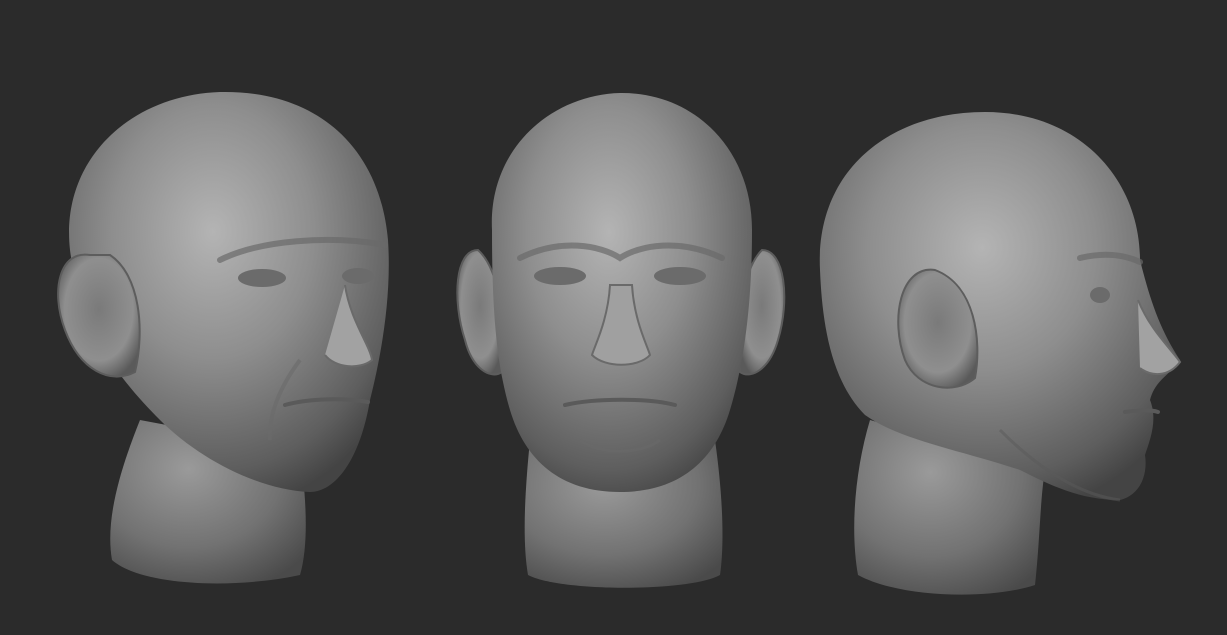 This screenshot has width=1227, height=635. What do you see at coordinates (1141, 411) in the screenshot?
I see `mouth` at bounding box center [1141, 411].